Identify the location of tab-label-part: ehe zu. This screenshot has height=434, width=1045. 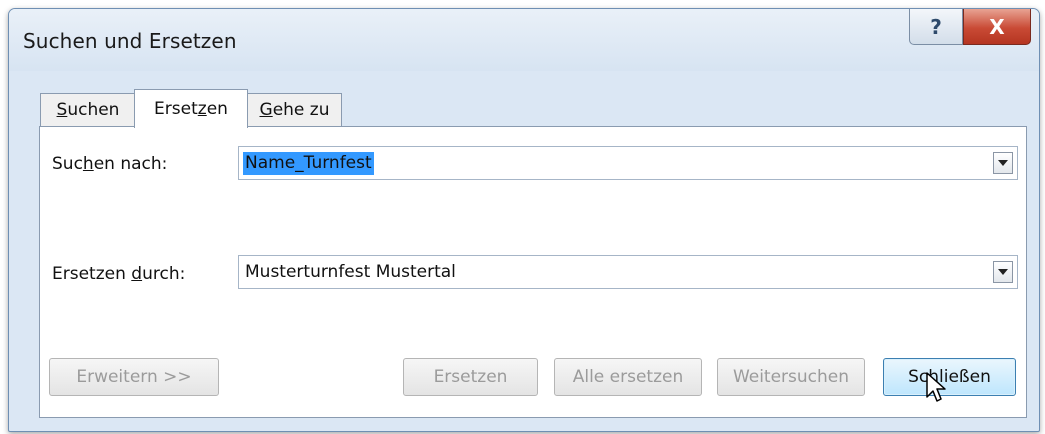
(301, 110).